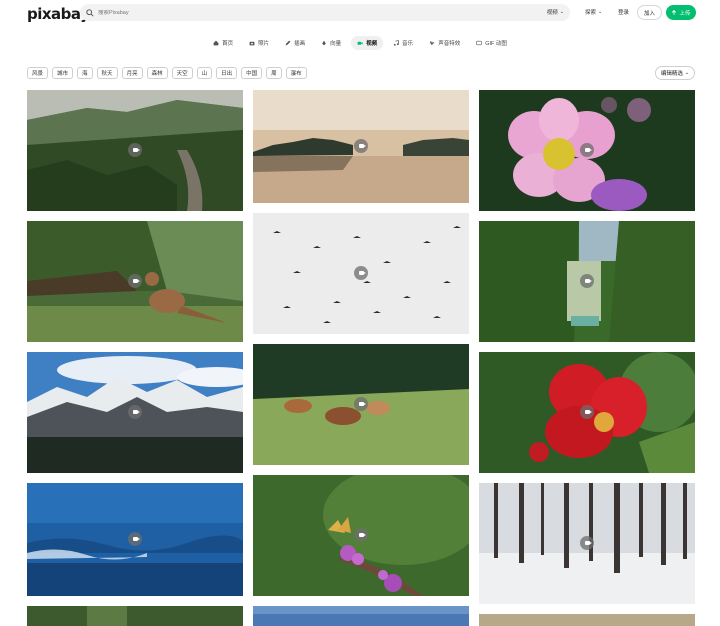  I want to click on tab-label: 音乐, so click(408, 44).